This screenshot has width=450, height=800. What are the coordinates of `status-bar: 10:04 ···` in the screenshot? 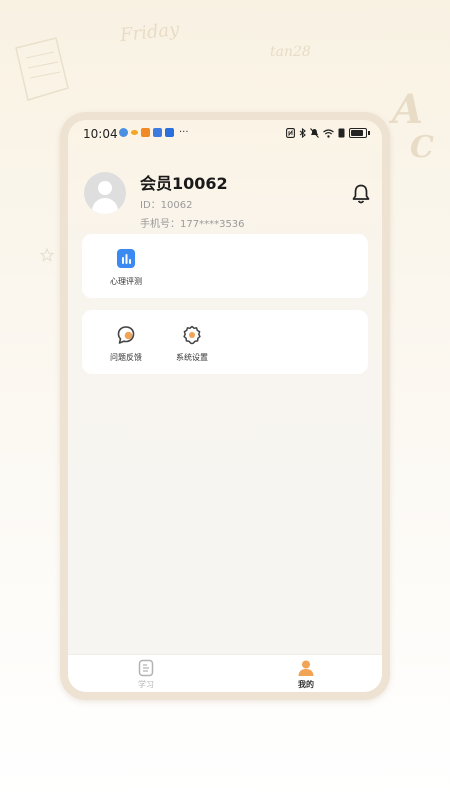 It's located at (225, 134).